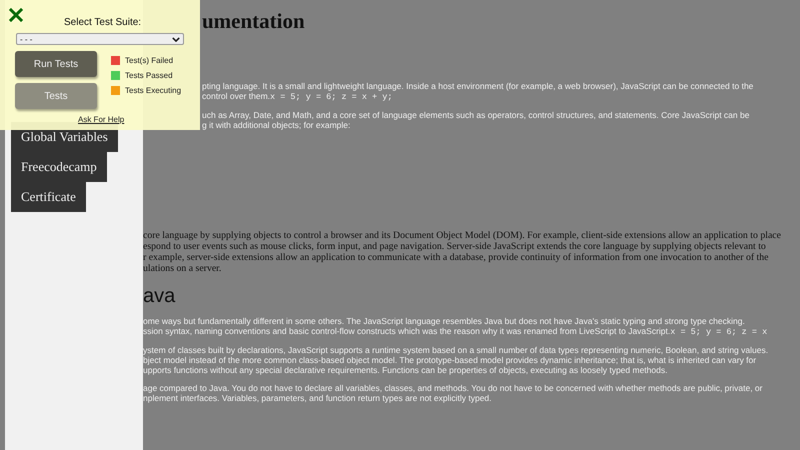 Image resolution: width=800 pixels, height=450 pixels. Describe the element at coordinates (297, 96) in the screenshot. I see `text-line: control over them.x = 5; y = 6; z = x + y;` at that location.